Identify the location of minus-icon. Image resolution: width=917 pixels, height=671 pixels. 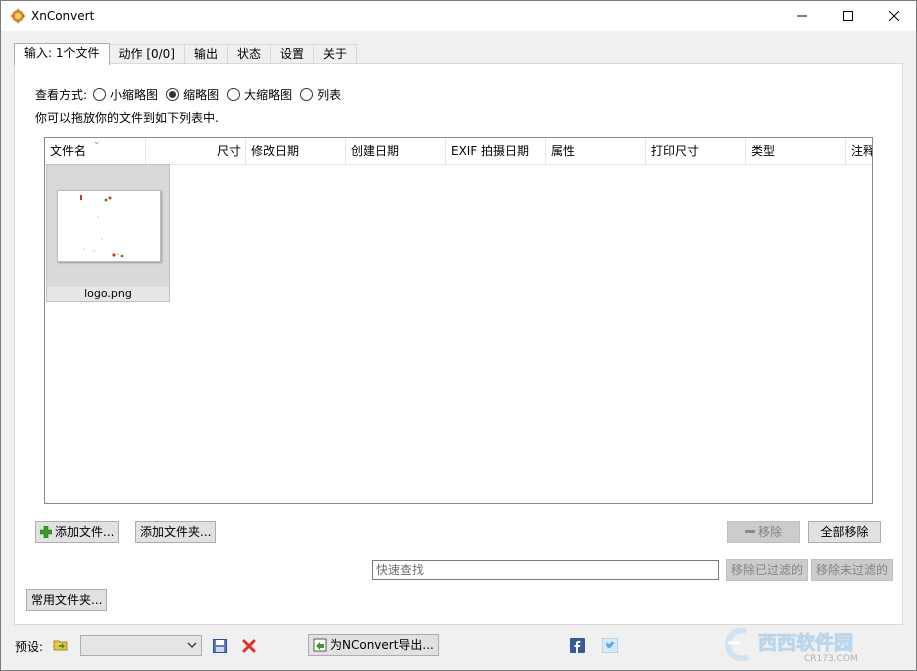
(749, 531).